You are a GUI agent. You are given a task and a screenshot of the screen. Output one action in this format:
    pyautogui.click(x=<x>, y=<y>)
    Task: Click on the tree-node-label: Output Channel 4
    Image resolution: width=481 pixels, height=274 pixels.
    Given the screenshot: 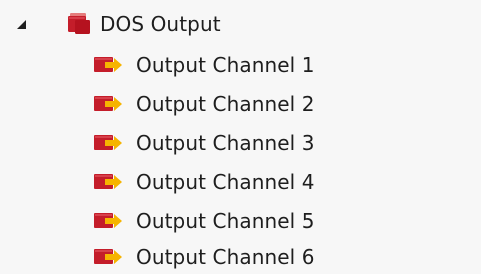 What is the action you would take?
    pyautogui.click(x=225, y=182)
    